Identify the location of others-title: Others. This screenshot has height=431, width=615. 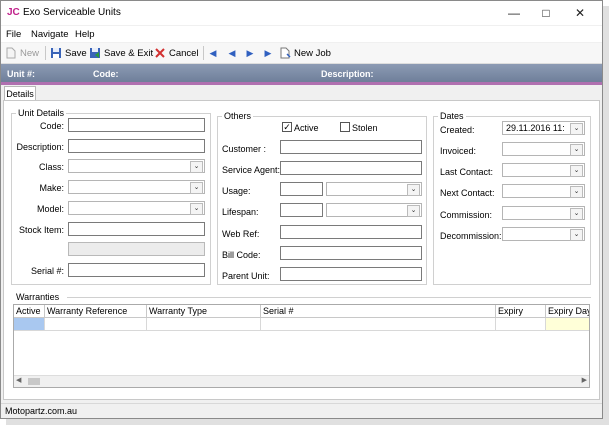
(238, 116).